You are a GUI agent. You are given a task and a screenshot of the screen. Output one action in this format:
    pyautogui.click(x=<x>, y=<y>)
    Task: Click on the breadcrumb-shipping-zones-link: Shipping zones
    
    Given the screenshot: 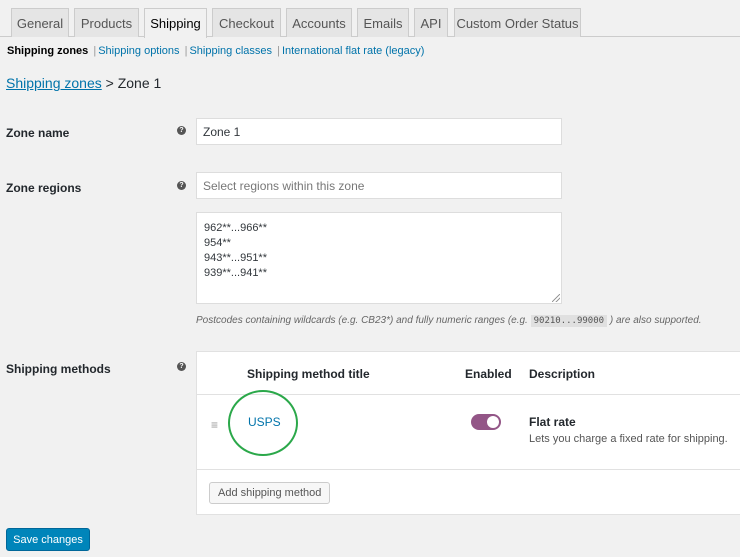 What is the action you would take?
    pyautogui.click(x=54, y=83)
    